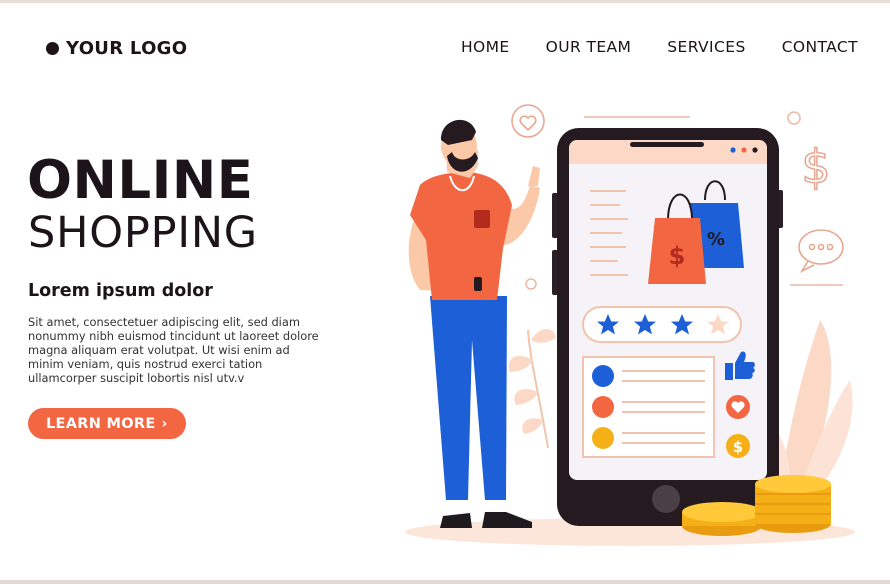  Describe the element at coordinates (532, 388) in the screenshot. I see `plant-left` at that location.